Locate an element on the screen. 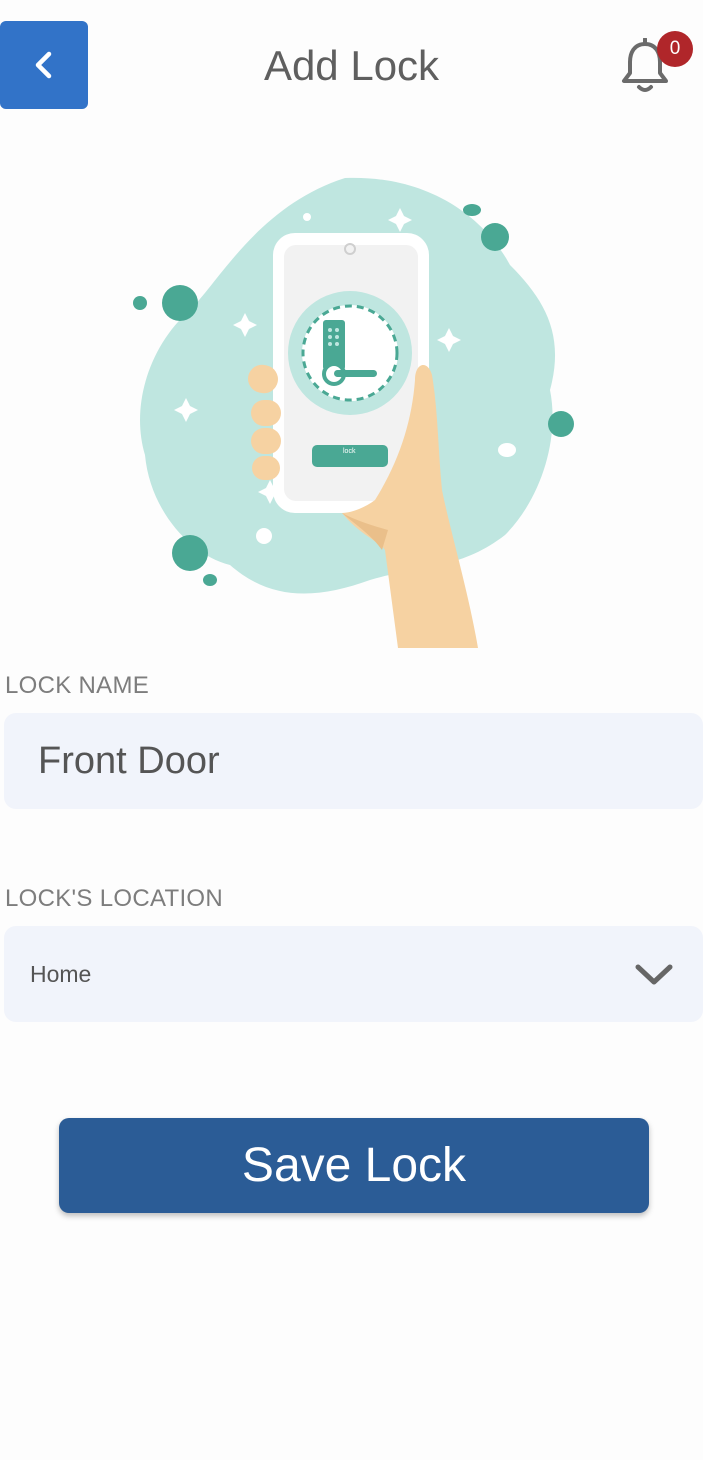  notification-badge: 0 is located at coordinates (675, 49).